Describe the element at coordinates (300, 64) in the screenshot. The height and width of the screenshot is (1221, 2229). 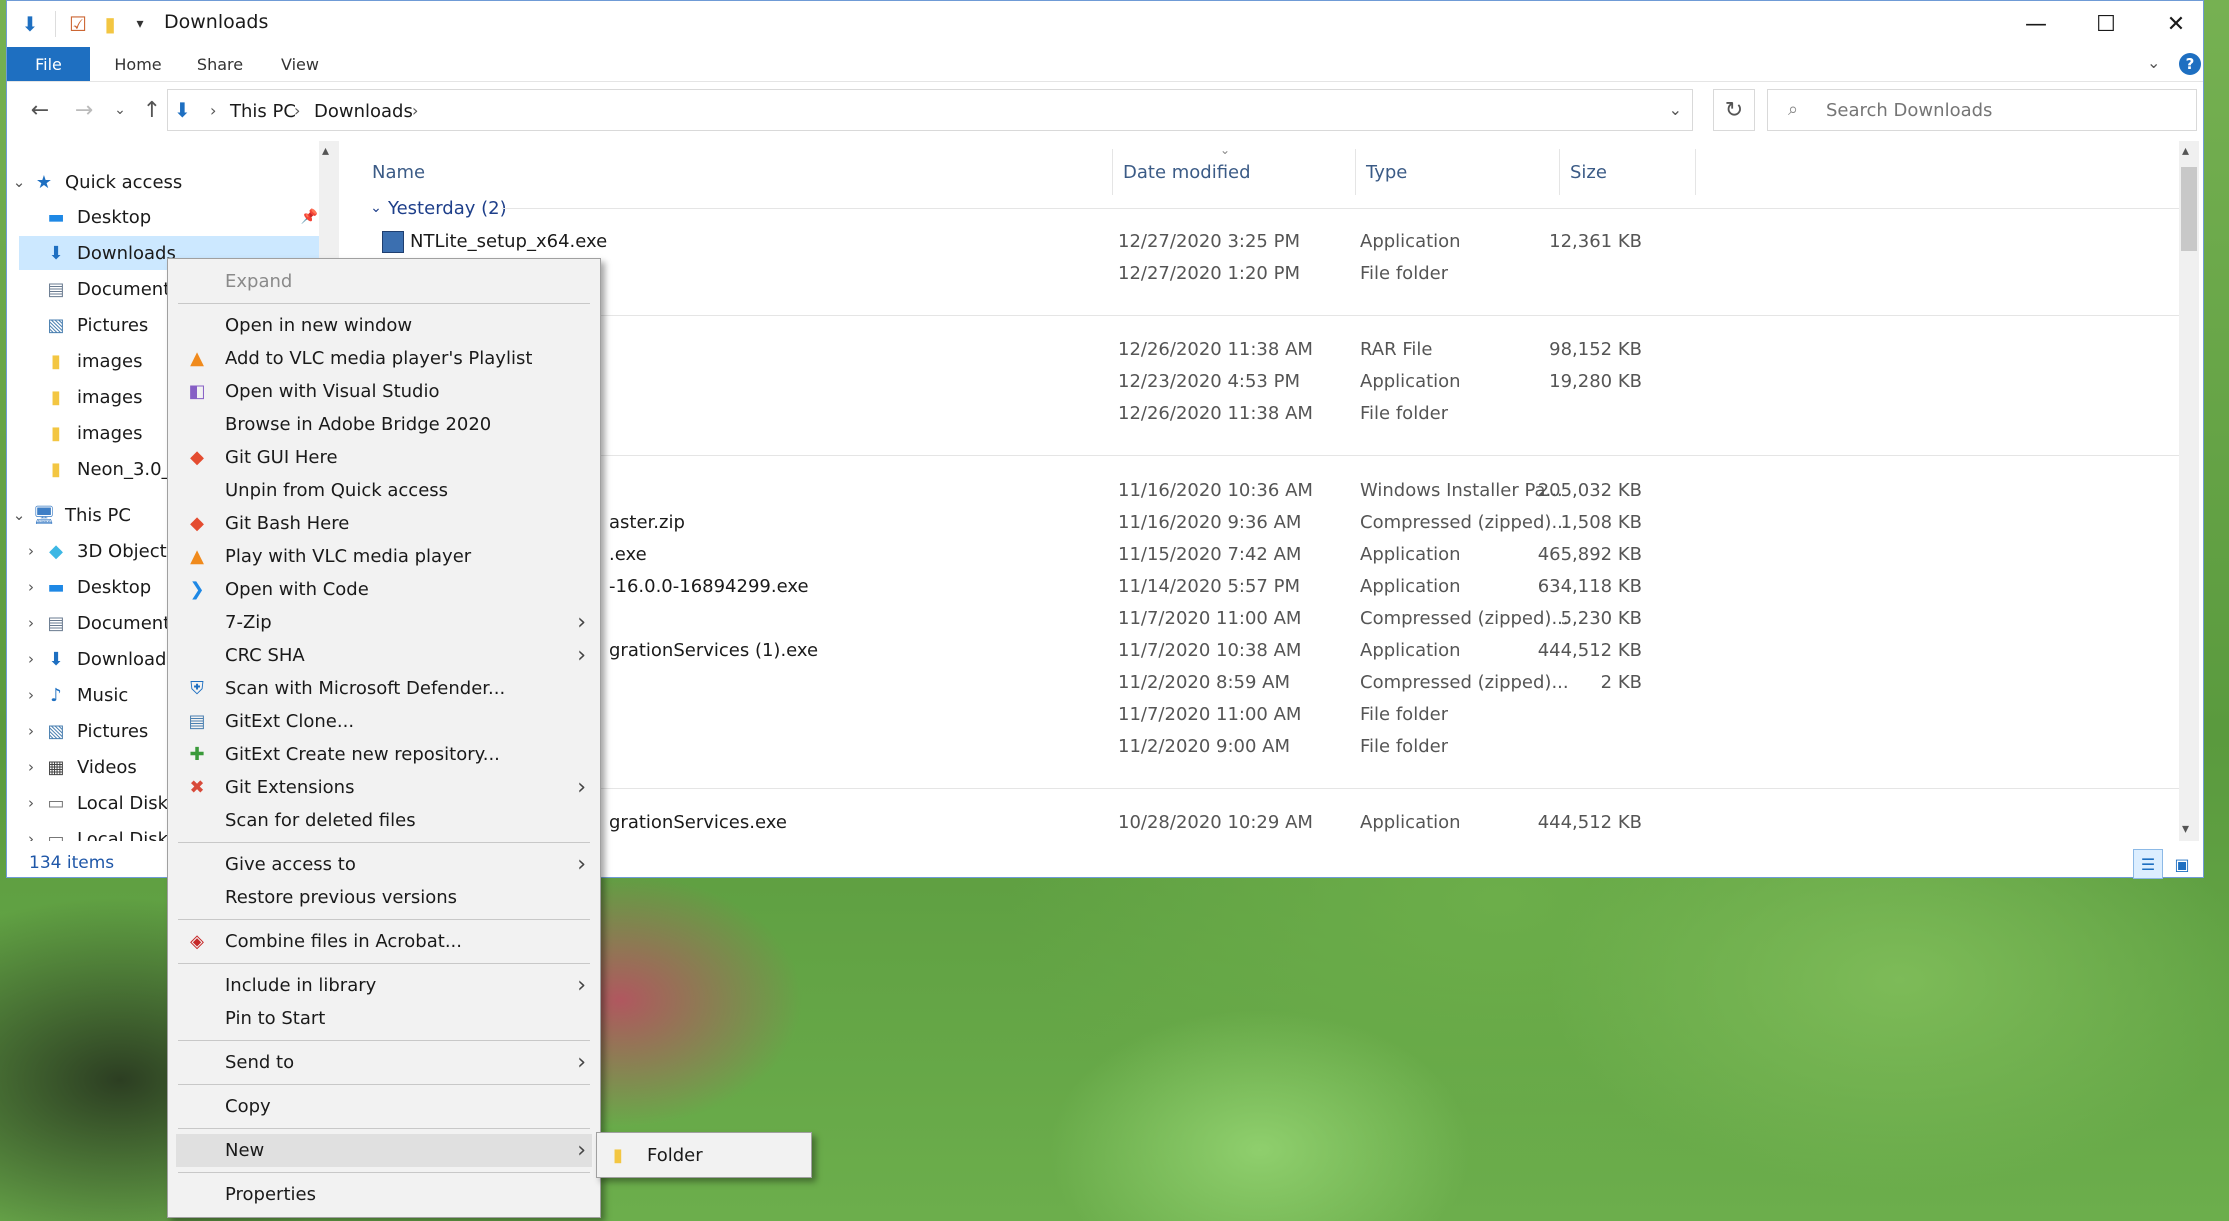
I see `tab-view: View` at that location.